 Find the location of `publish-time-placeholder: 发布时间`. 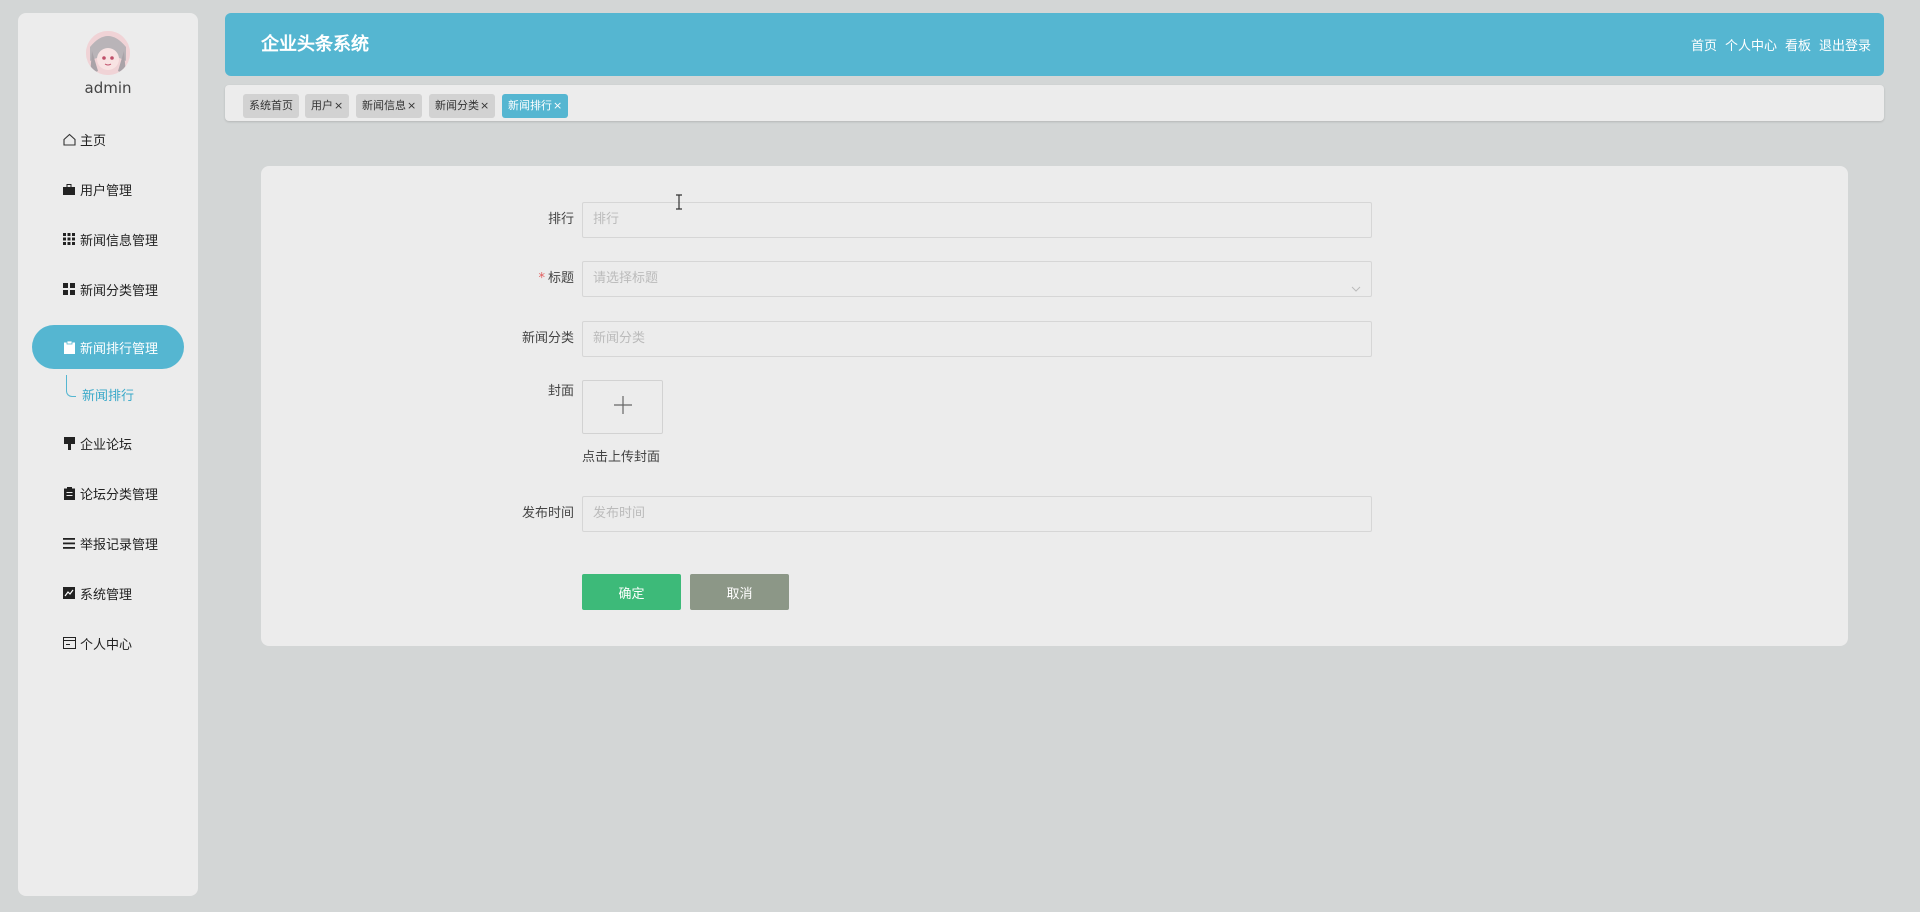

publish-time-placeholder: 发布时间 is located at coordinates (619, 513).